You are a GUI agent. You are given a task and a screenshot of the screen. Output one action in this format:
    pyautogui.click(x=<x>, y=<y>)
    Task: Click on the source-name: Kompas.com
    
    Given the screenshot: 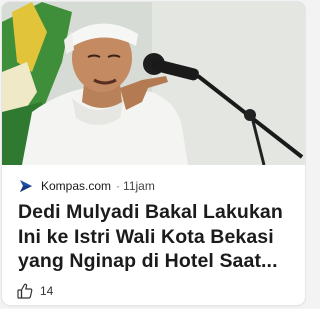 What is the action you would take?
    pyautogui.click(x=76, y=186)
    